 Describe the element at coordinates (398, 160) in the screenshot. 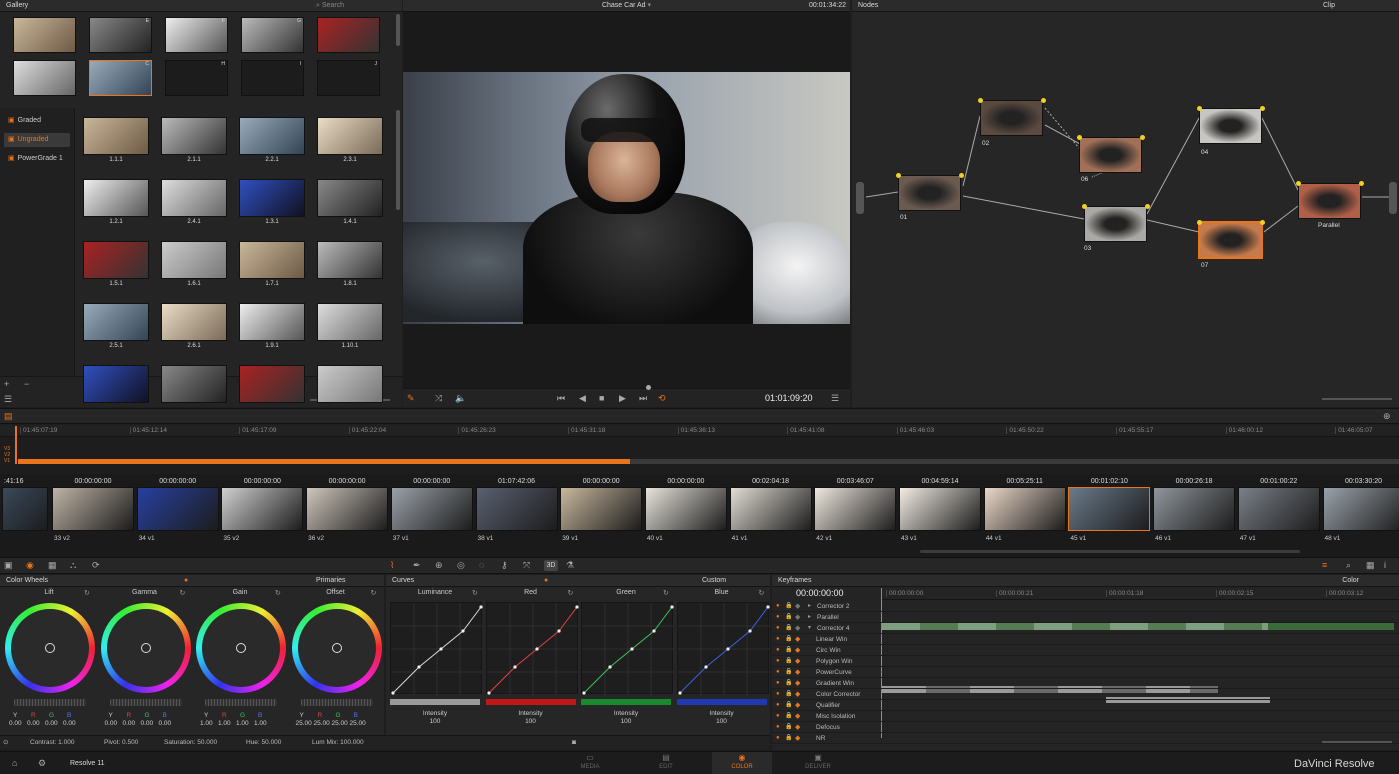

I see `grid-scrollbar` at that location.